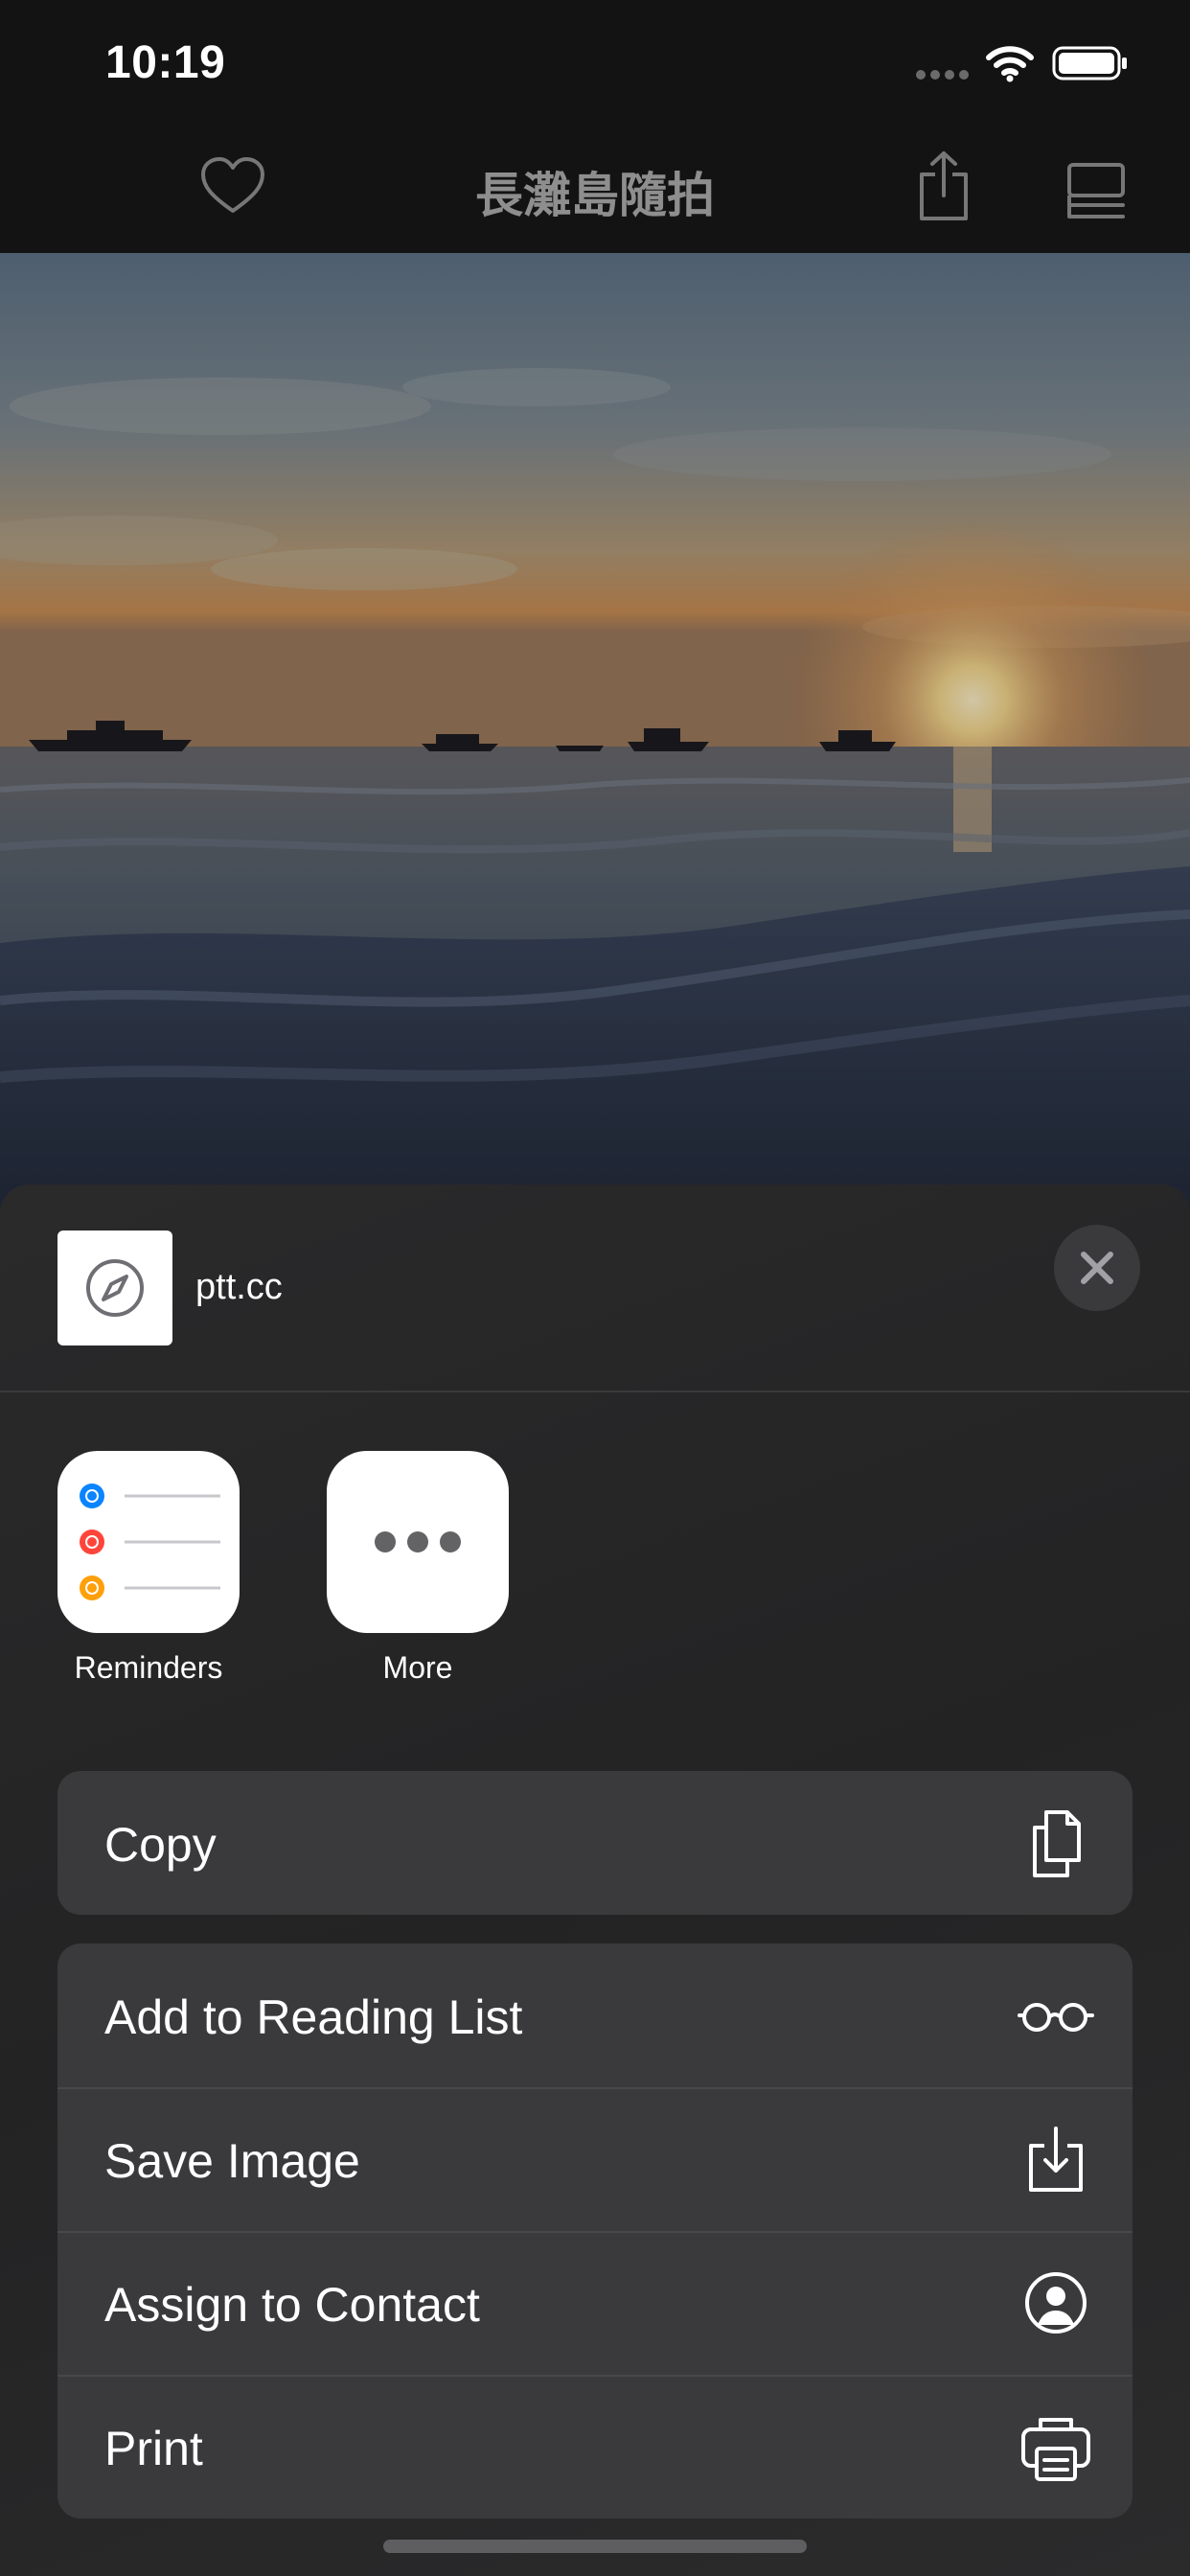  What do you see at coordinates (595, 2159) in the screenshot?
I see `save-image-action: Save Image` at bounding box center [595, 2159].